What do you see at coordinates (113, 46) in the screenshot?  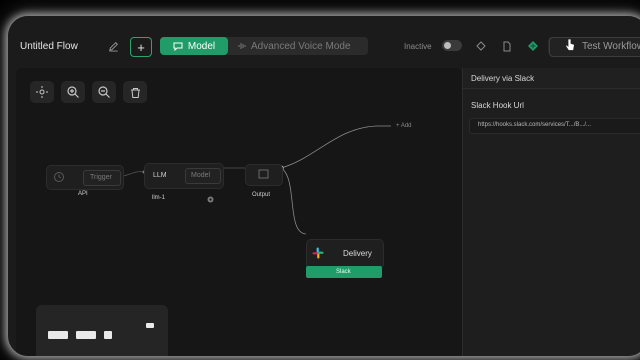 I see `pencil-icon` at bounding box center [113, 46].